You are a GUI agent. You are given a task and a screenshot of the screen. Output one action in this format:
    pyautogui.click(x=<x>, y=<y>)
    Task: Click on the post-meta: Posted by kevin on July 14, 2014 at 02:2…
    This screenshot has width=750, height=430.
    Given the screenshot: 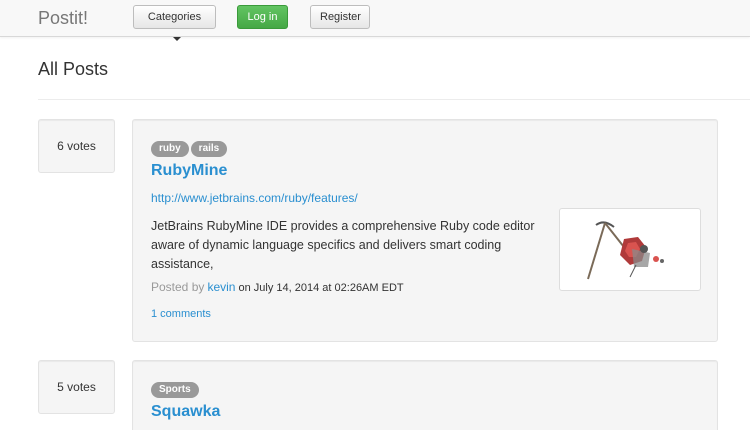 What is the action you would take?
    pyautogui.click(x=277, y=287)
    